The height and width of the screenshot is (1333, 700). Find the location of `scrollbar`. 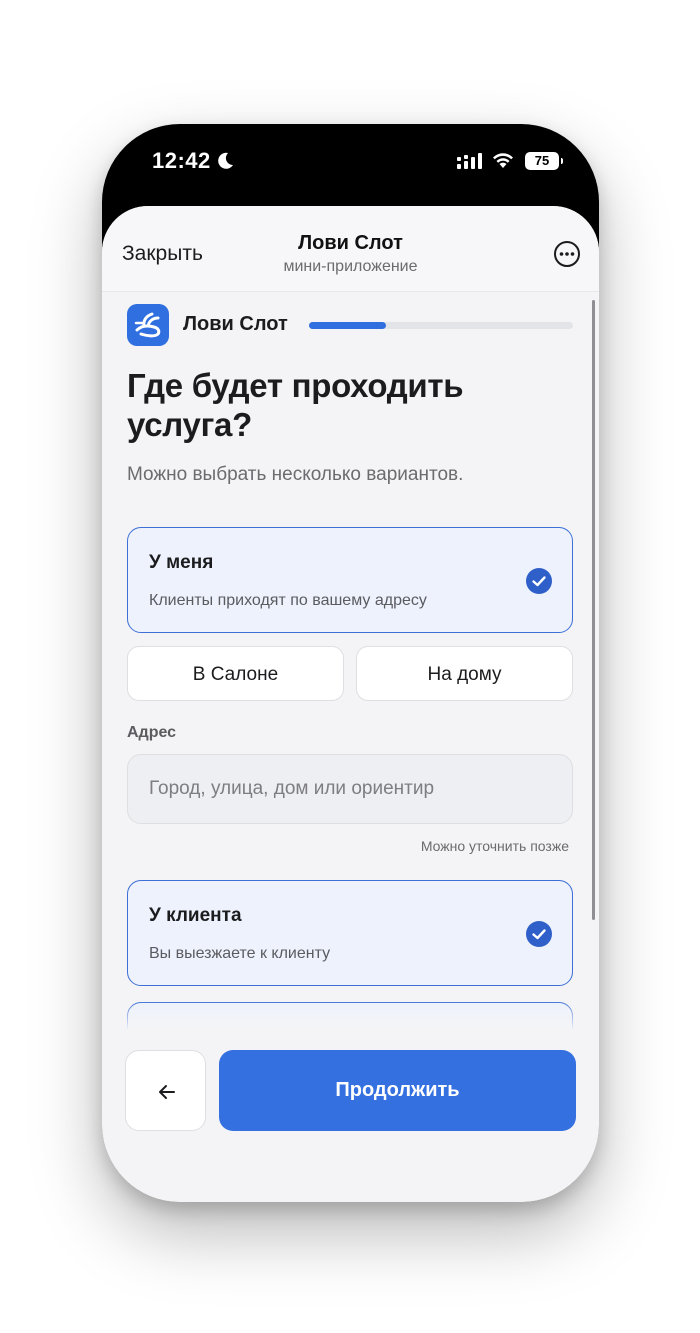

scrollbar is located at coordinates (593, 610).